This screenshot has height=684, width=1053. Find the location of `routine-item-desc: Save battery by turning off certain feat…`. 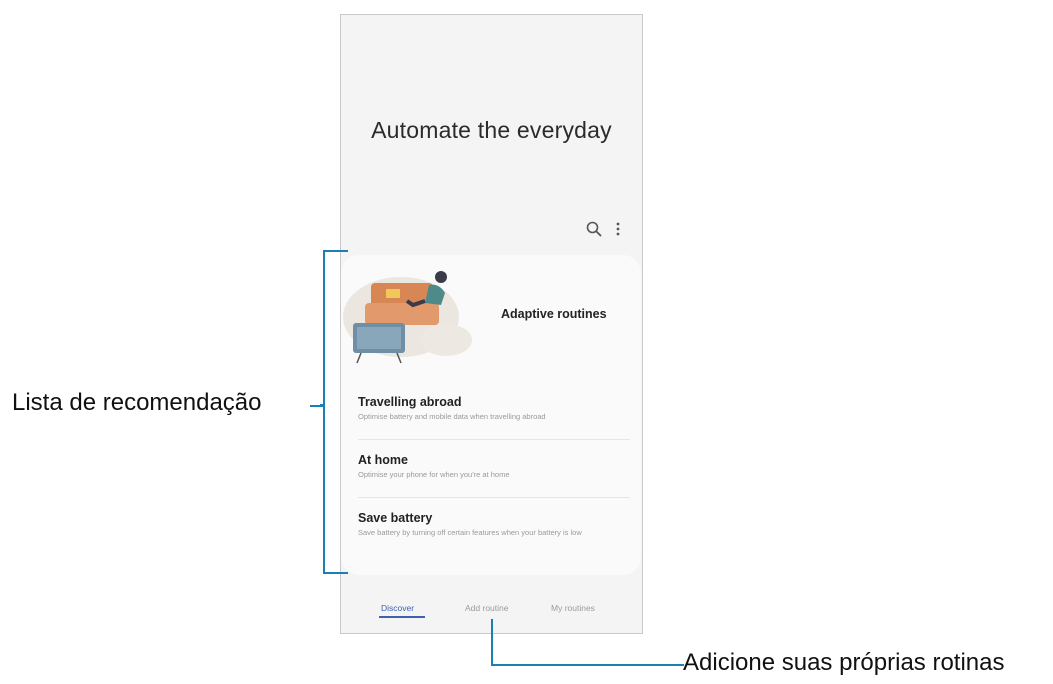

routine-item-desc: Save battery by turning off certain feat… is located at coordinates (470, 532).